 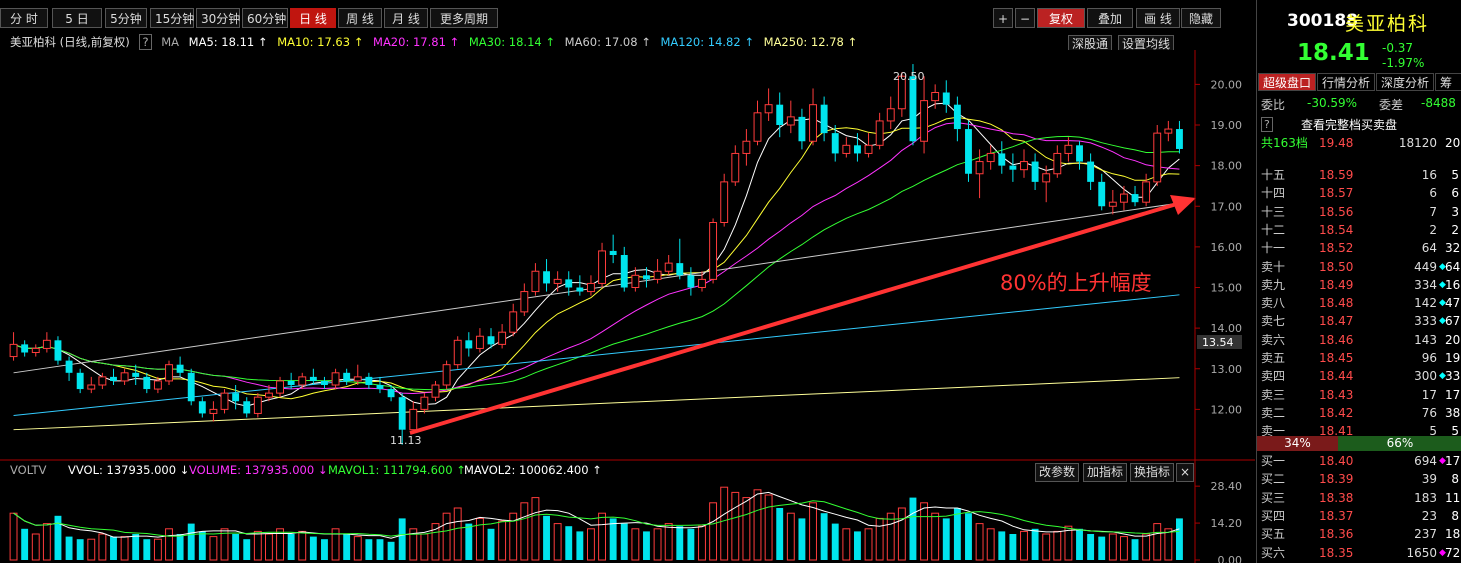 What do you see at coordinates (1359, 340) in the screenshot?
I see `sell-row: 卖六 18.46 143 20` at bounding box center [1359, 340].